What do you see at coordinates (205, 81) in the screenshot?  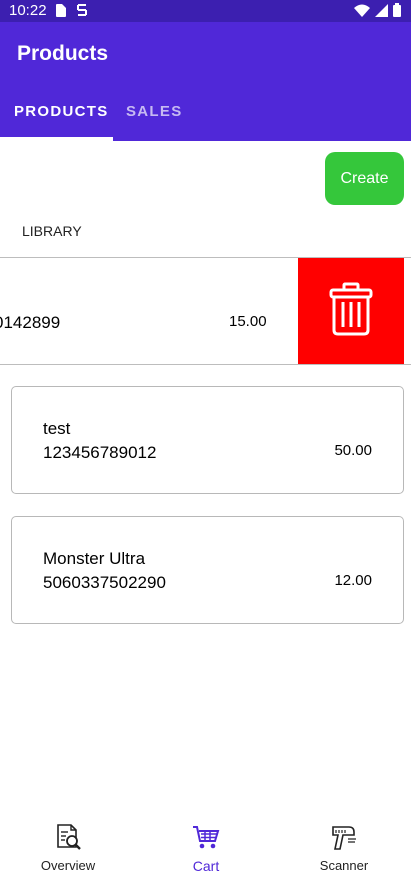 I see `app-bar: Products PRODUCTS SALES` at bounding box center [205, 81].